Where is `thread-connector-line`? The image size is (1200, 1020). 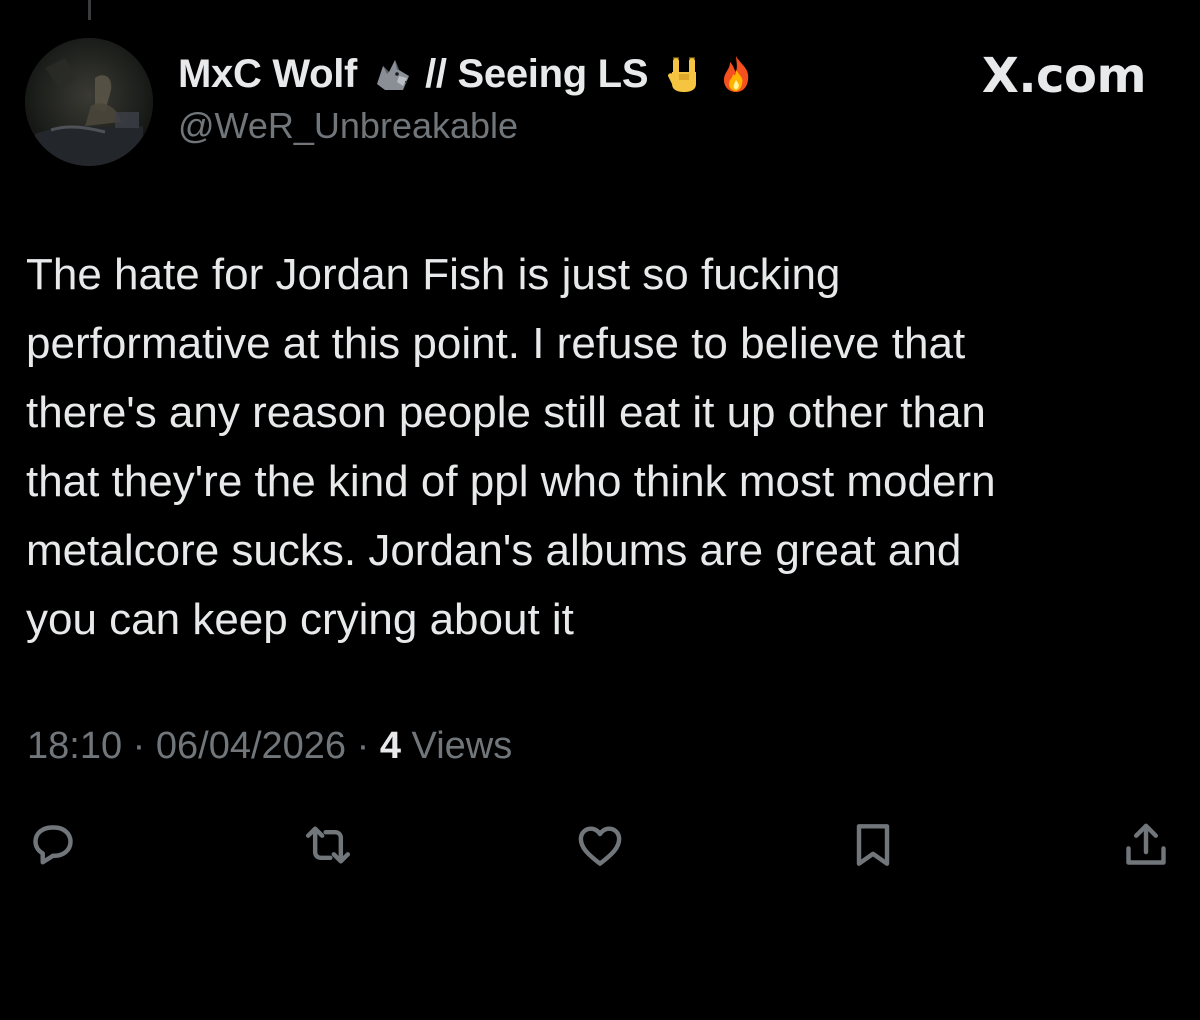 thread-connector-line is located at coordinates (89, 10).